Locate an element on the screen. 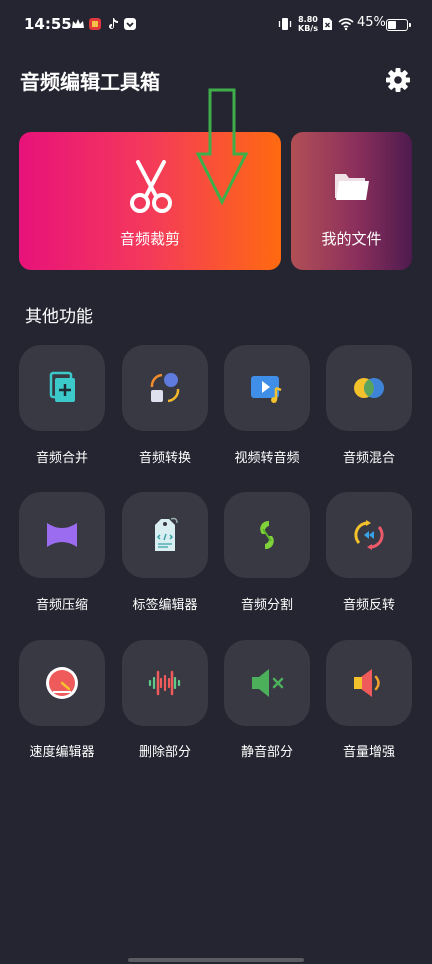  volume-boost-tile is located at coordinates (369, 683).